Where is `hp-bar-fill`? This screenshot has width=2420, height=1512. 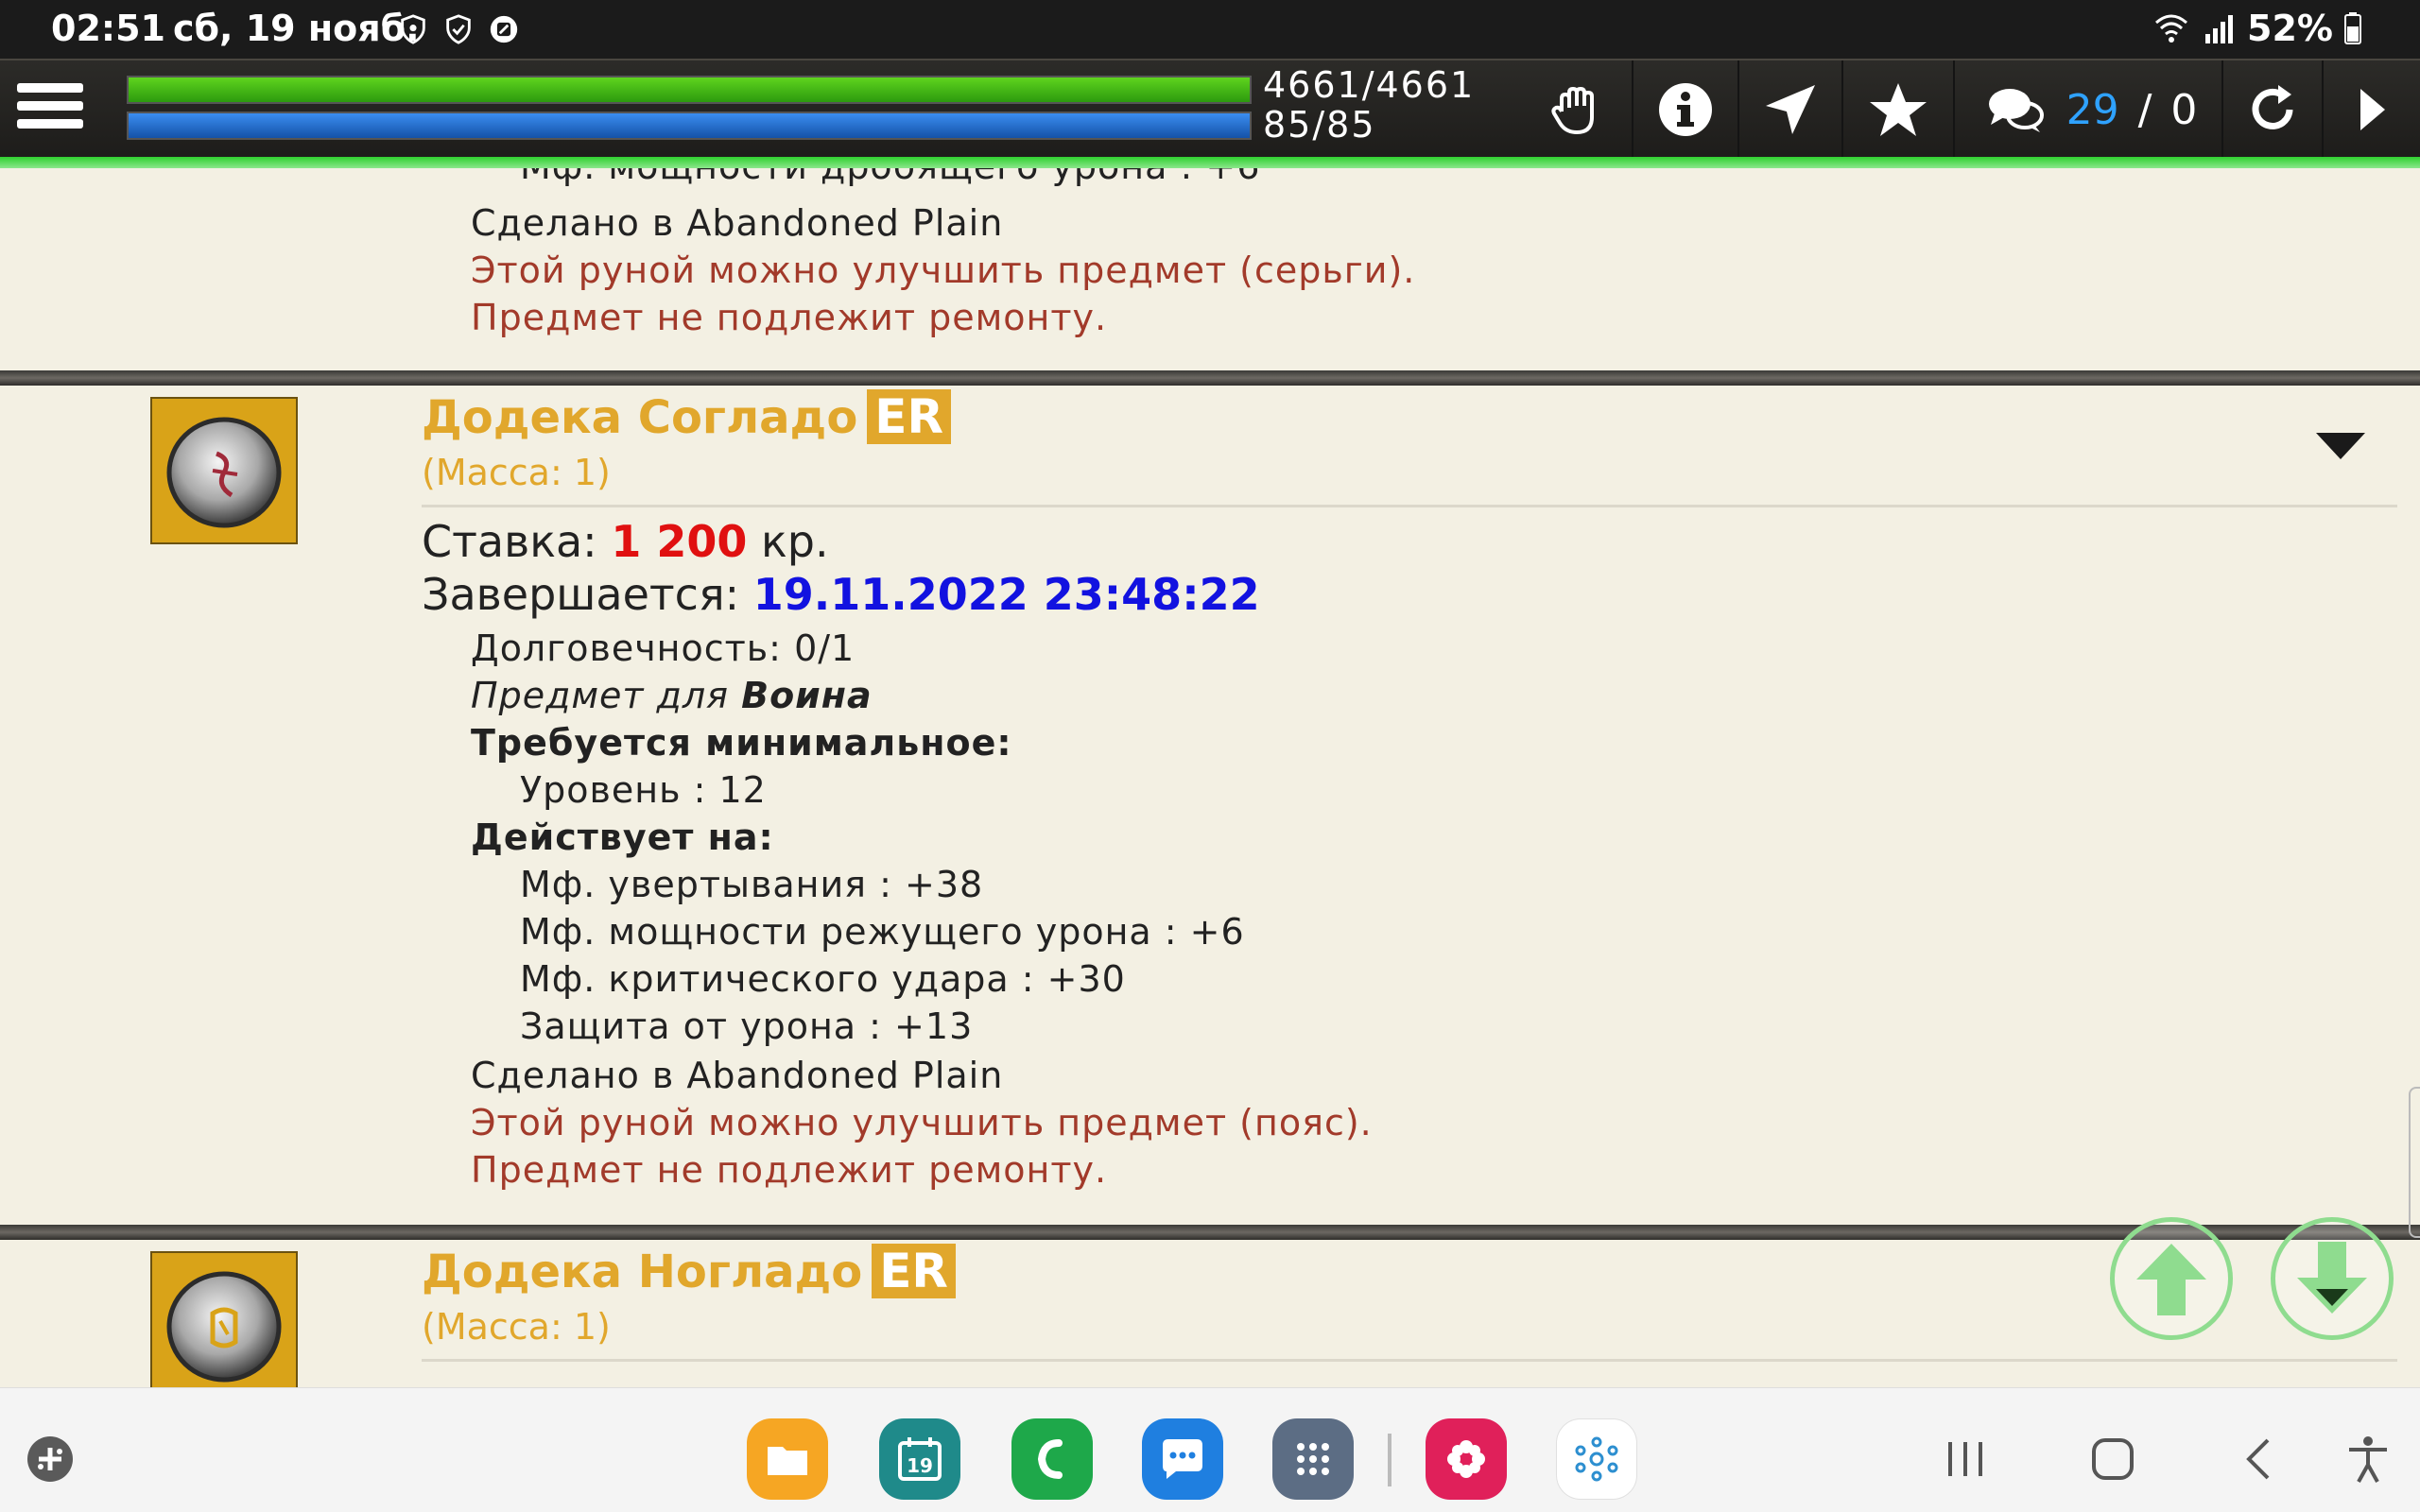 hp-bar-fill is located at coordinates (689, 89).